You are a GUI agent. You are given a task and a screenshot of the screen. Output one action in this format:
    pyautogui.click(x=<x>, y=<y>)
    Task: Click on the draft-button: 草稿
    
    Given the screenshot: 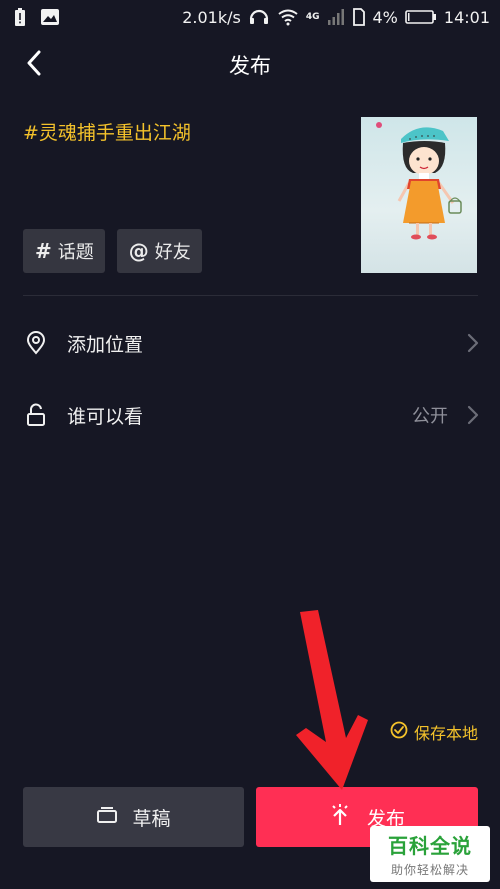 What is the action you would take?
    pyautogui.click(x=133, y=817)
    